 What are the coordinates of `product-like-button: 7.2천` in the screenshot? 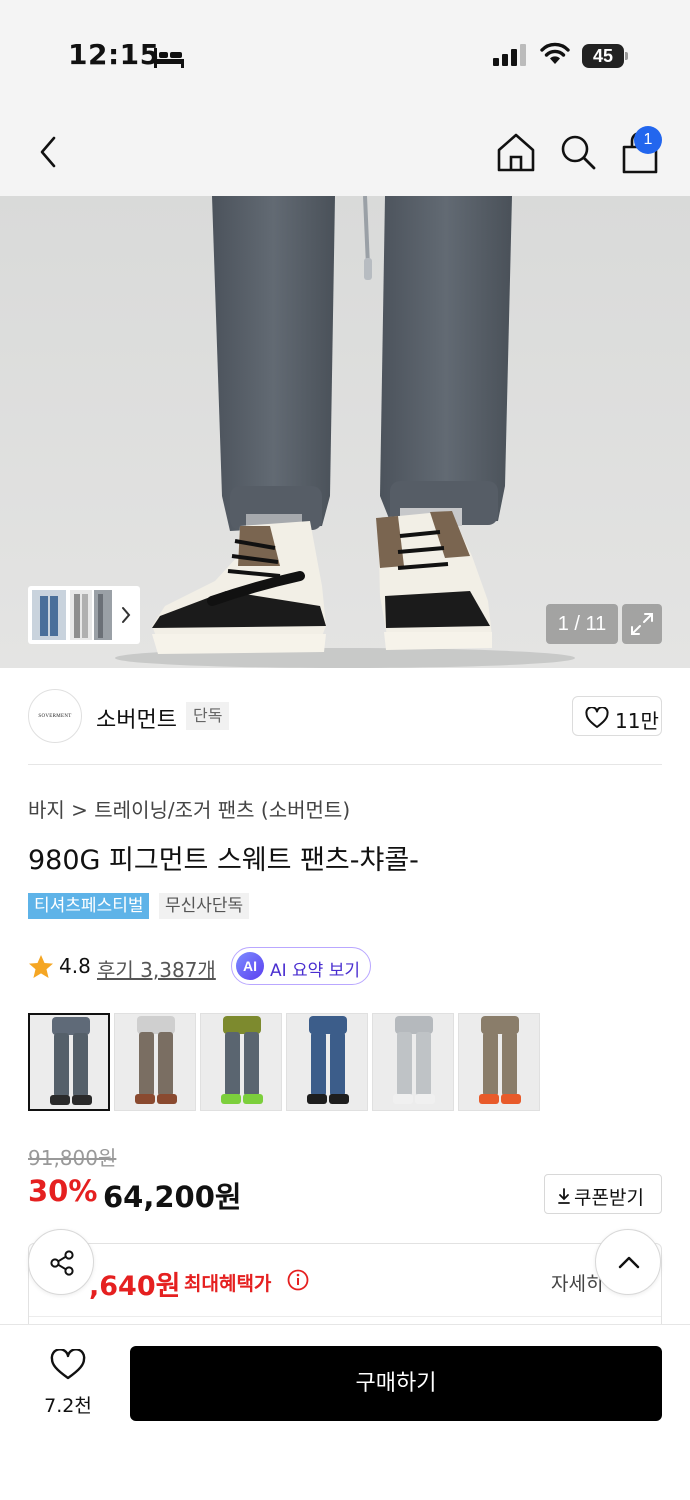 It's located at (68, 1384).